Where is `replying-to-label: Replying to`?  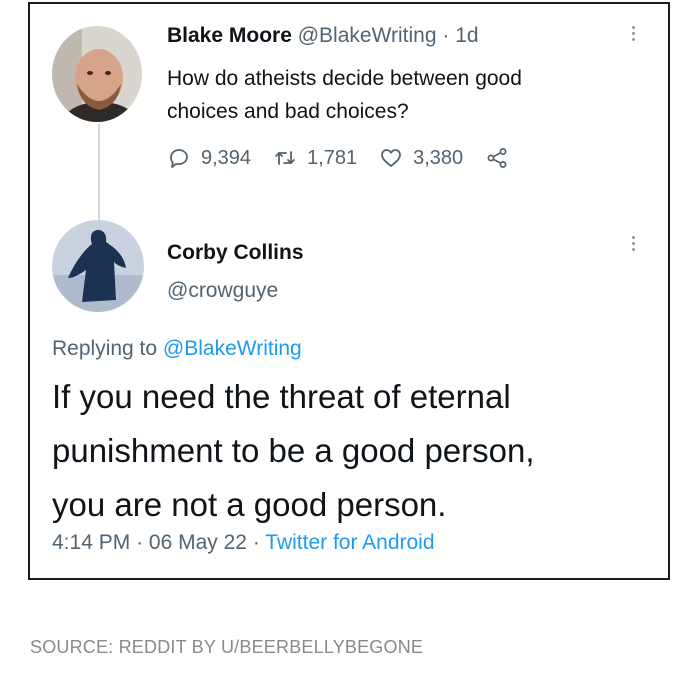
replying-to-label: Replying to is located at coordinates (105, 348).